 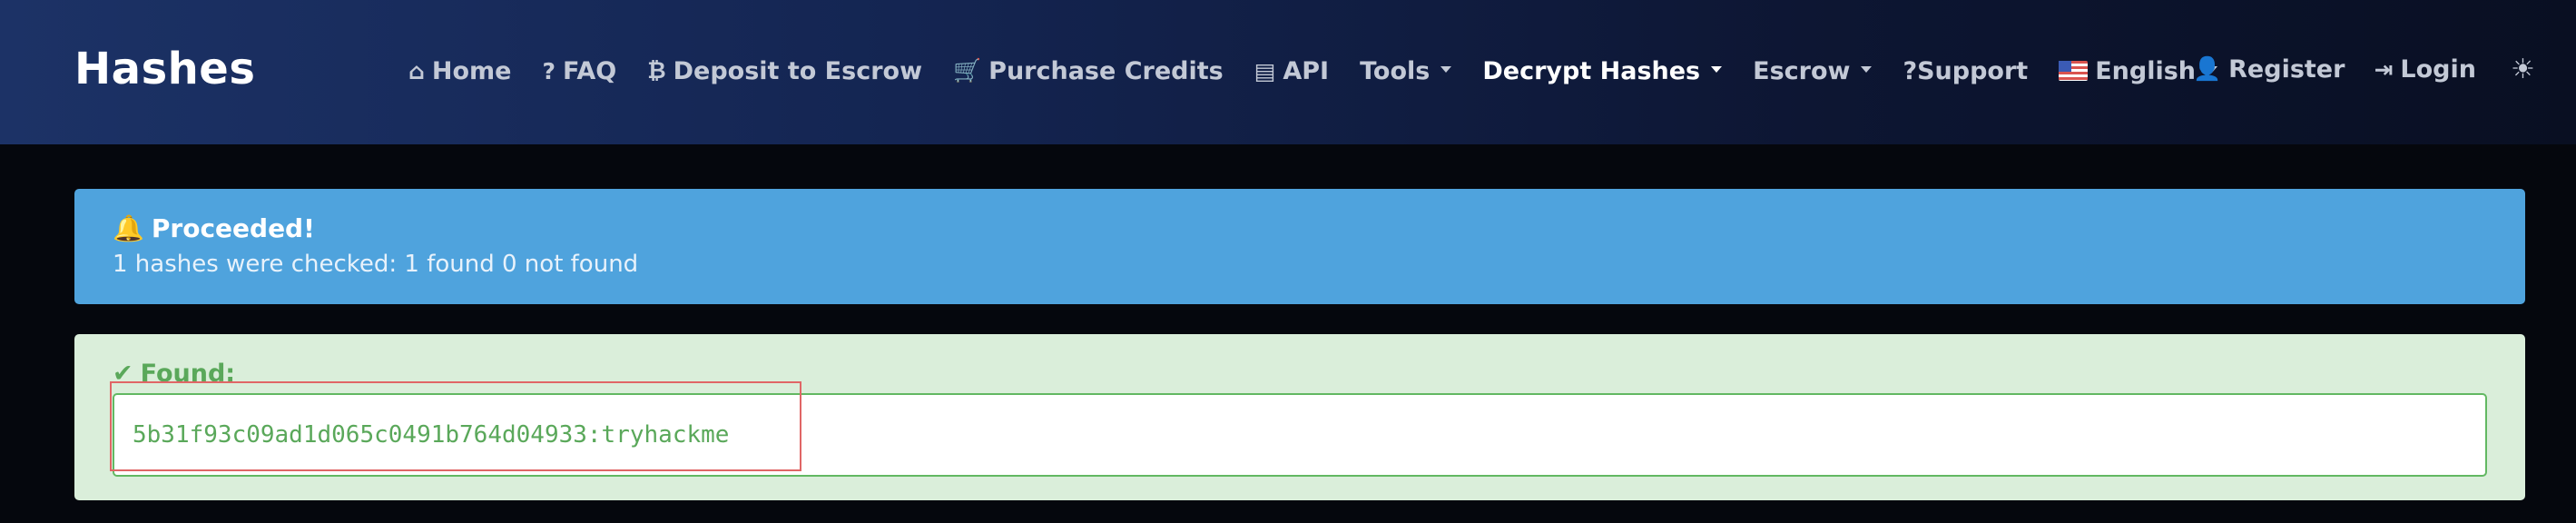 I want to click on alert-title: 🔔 Proceeded!, so click(x=214, y=228).